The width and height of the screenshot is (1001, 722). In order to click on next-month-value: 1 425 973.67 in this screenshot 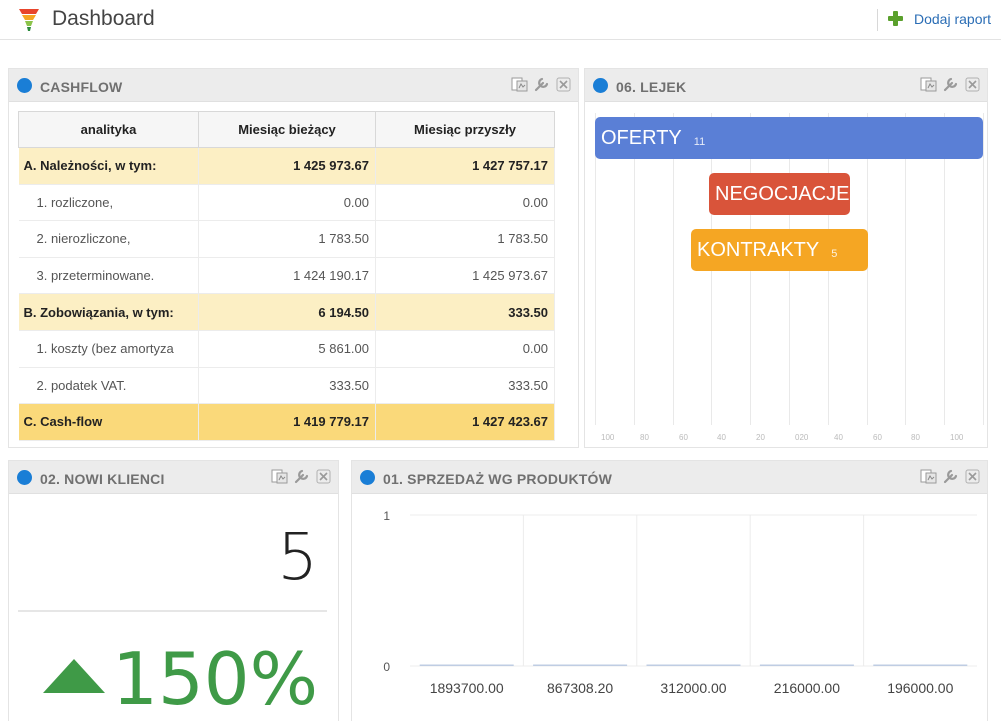, I will do `click(465, 276)`.